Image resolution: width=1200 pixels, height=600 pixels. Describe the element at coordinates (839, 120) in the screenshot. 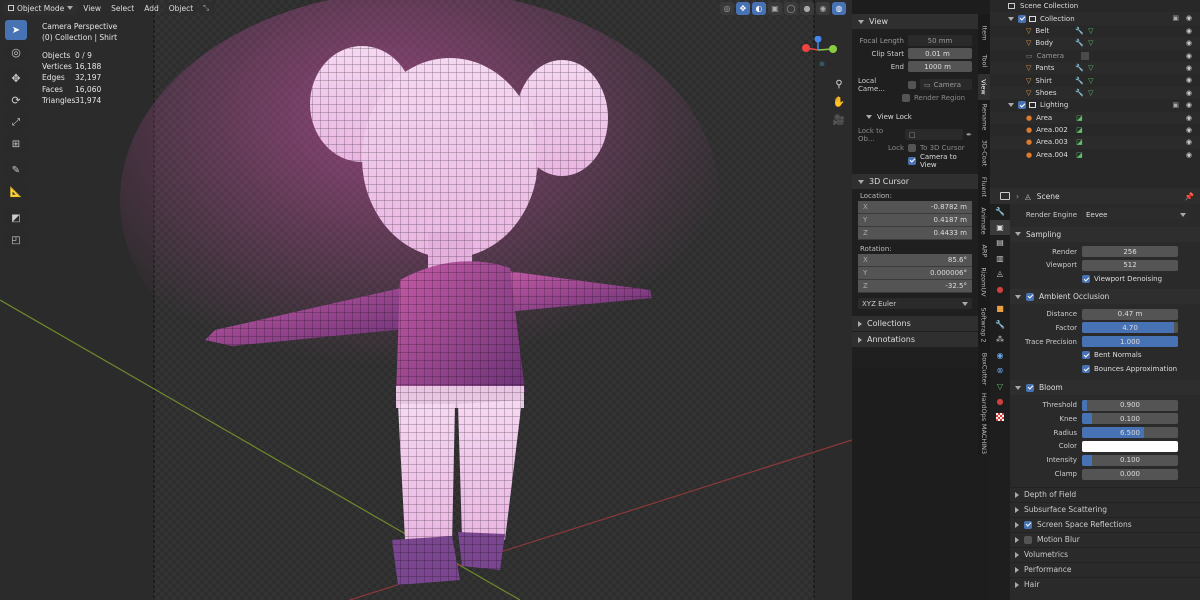

I see `camera-view-icon: 🎥` at that location.